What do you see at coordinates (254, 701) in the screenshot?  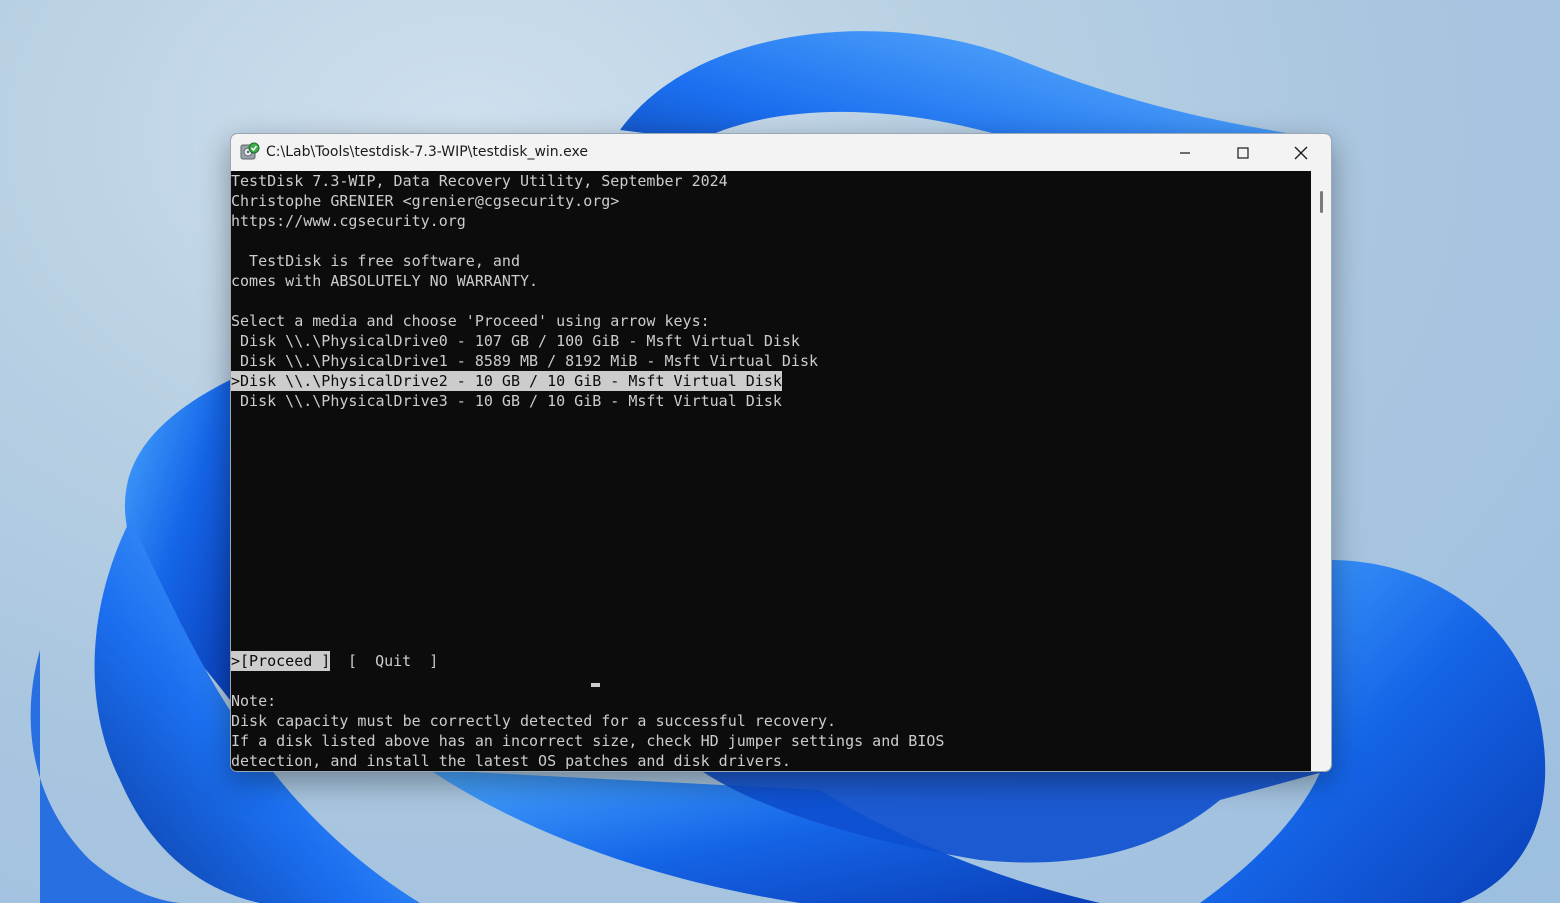 I see `note-line: Note:` at bounding box center [254, 701].